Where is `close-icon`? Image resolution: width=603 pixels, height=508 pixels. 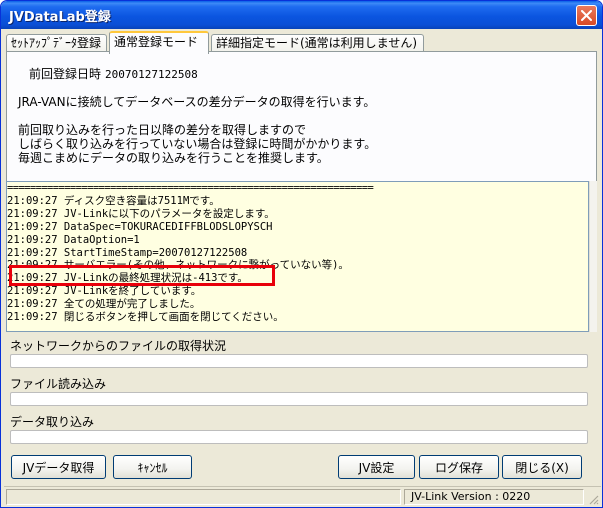
close-icon is located at coordinates (586, 15).